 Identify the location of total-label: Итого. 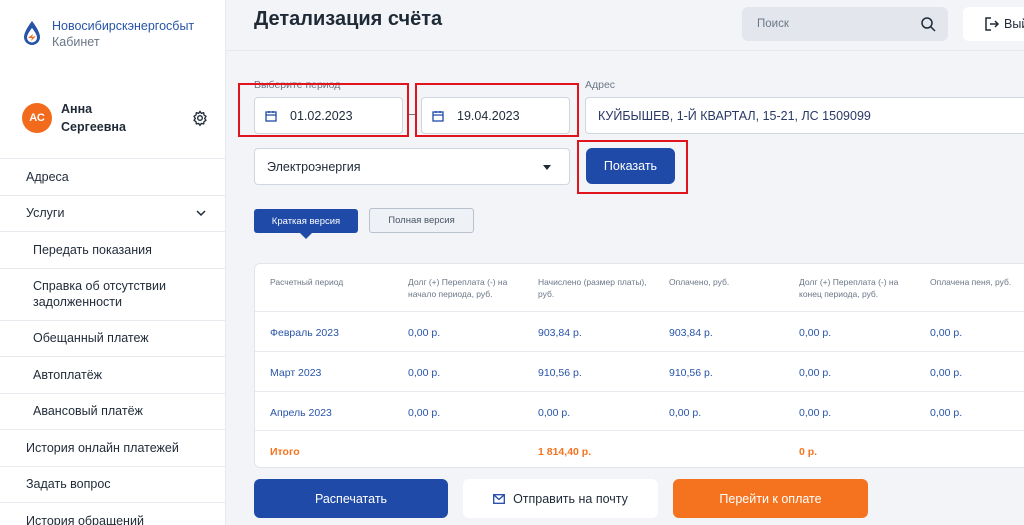
(285, 452).